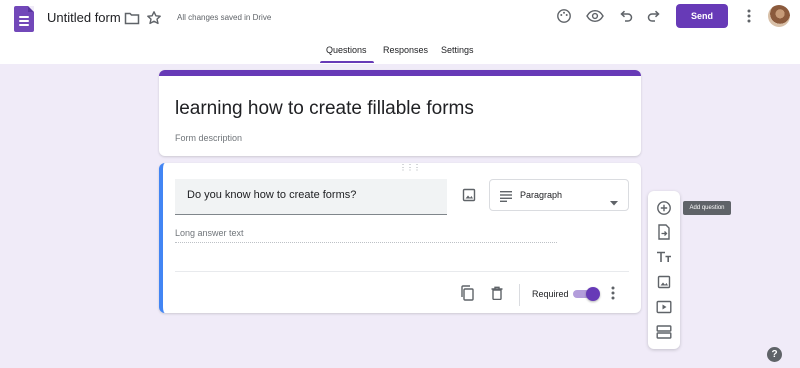 This screenshot has width=800, height=368. Describe the element at coordinates (467, 293) in the screenshot. I see `duplicate-icon` at that location.